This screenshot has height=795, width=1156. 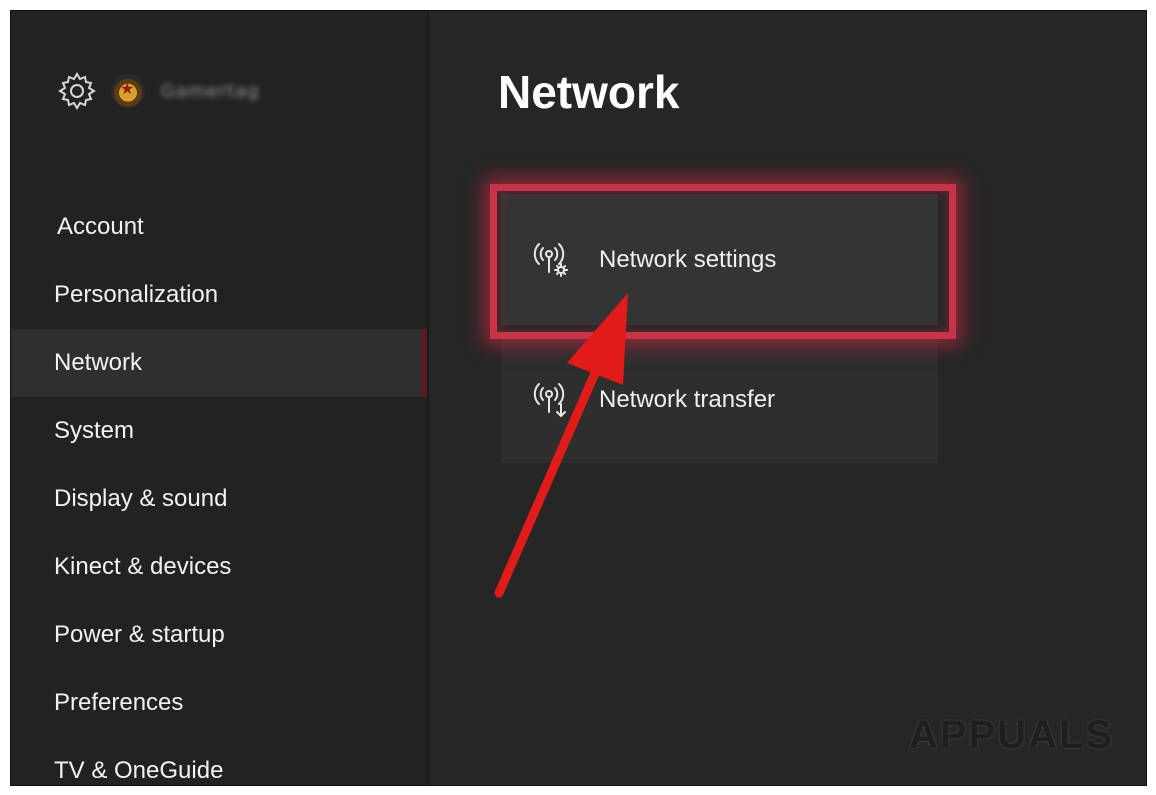 What do you see at coordinates (158, 91) in the screenshot?
I see `profile-header: Gamertag` at bounding box center [158, 91].